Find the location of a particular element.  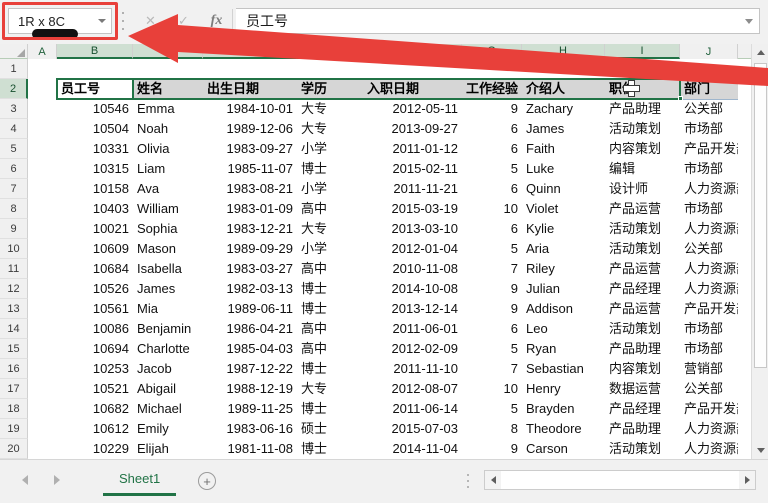

table-cell: 产品助理 is located at coordinates (642, 109).